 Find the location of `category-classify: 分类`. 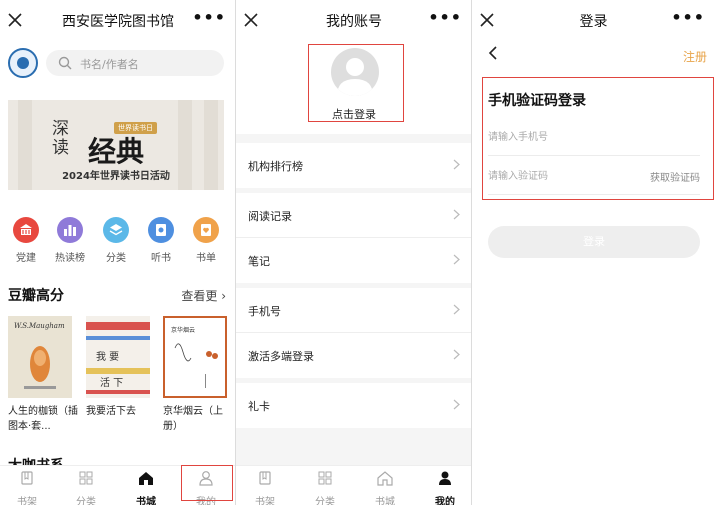

category-classify: 分类 is located at coordinates (116, 240).